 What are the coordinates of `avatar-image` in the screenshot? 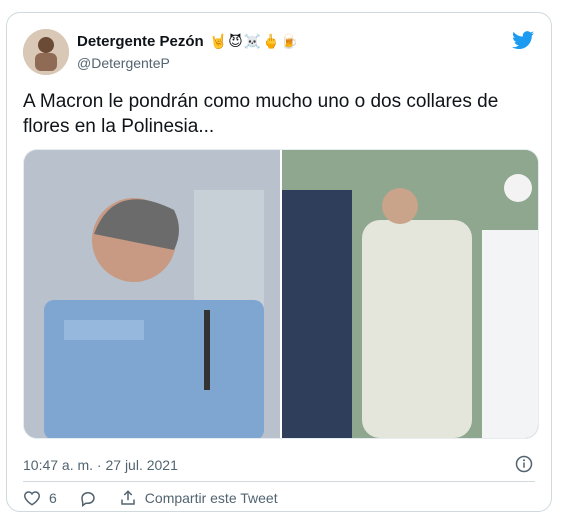 It's located at (46, 52).